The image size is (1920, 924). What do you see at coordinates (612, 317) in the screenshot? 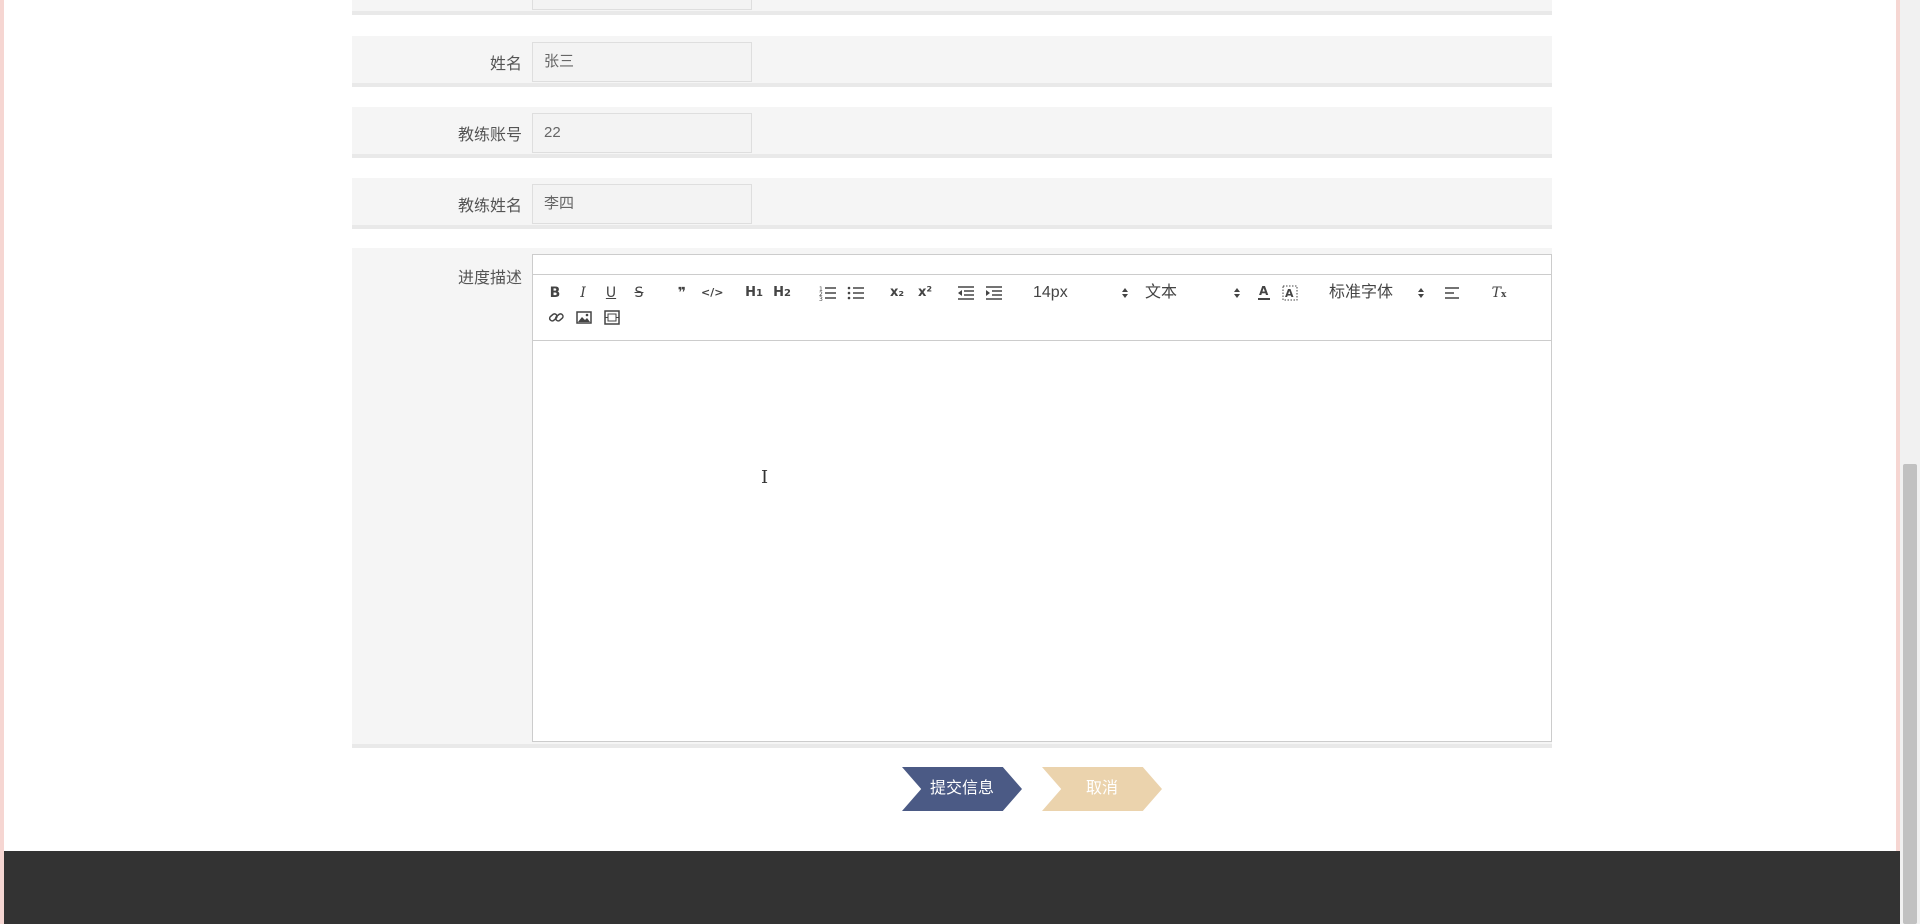
I see `video-icon` at bounding box center [612, 317].